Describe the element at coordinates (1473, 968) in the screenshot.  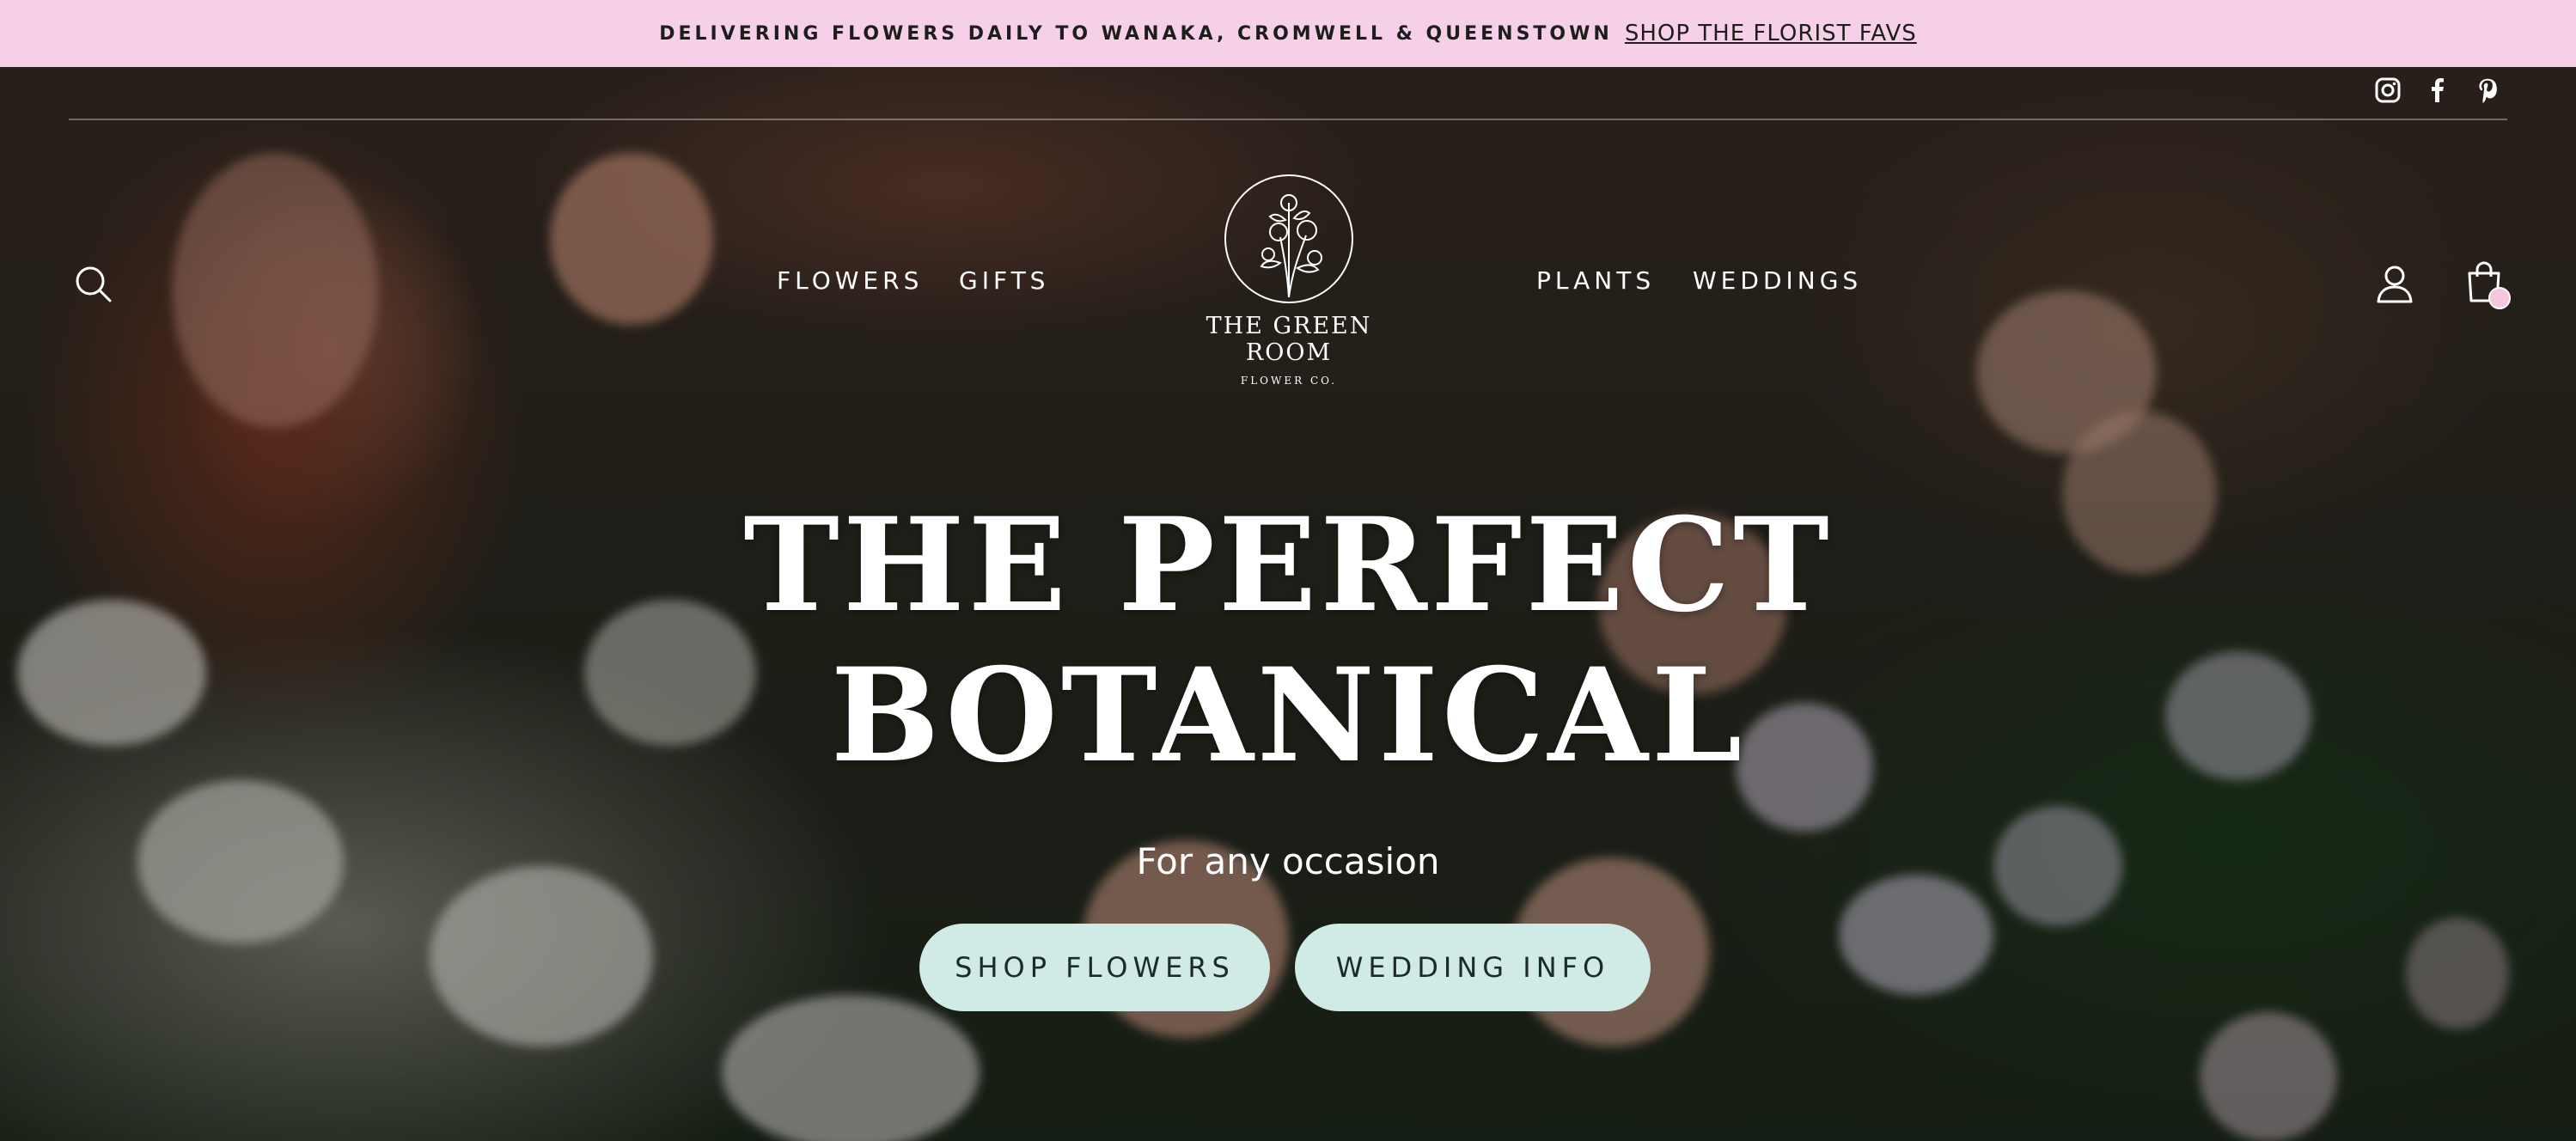
I see `wedding-info-button: WEDDING INFO` at that location.